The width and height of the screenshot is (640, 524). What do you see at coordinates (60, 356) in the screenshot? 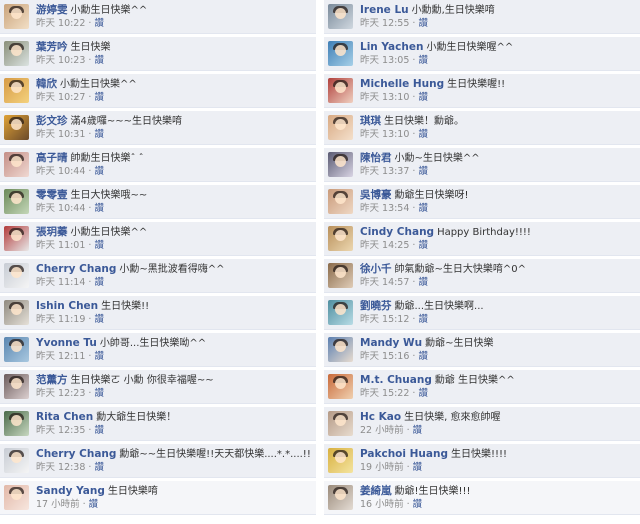
I see `timestamp: 昨天 12:11` at bounding box center [60, 356].